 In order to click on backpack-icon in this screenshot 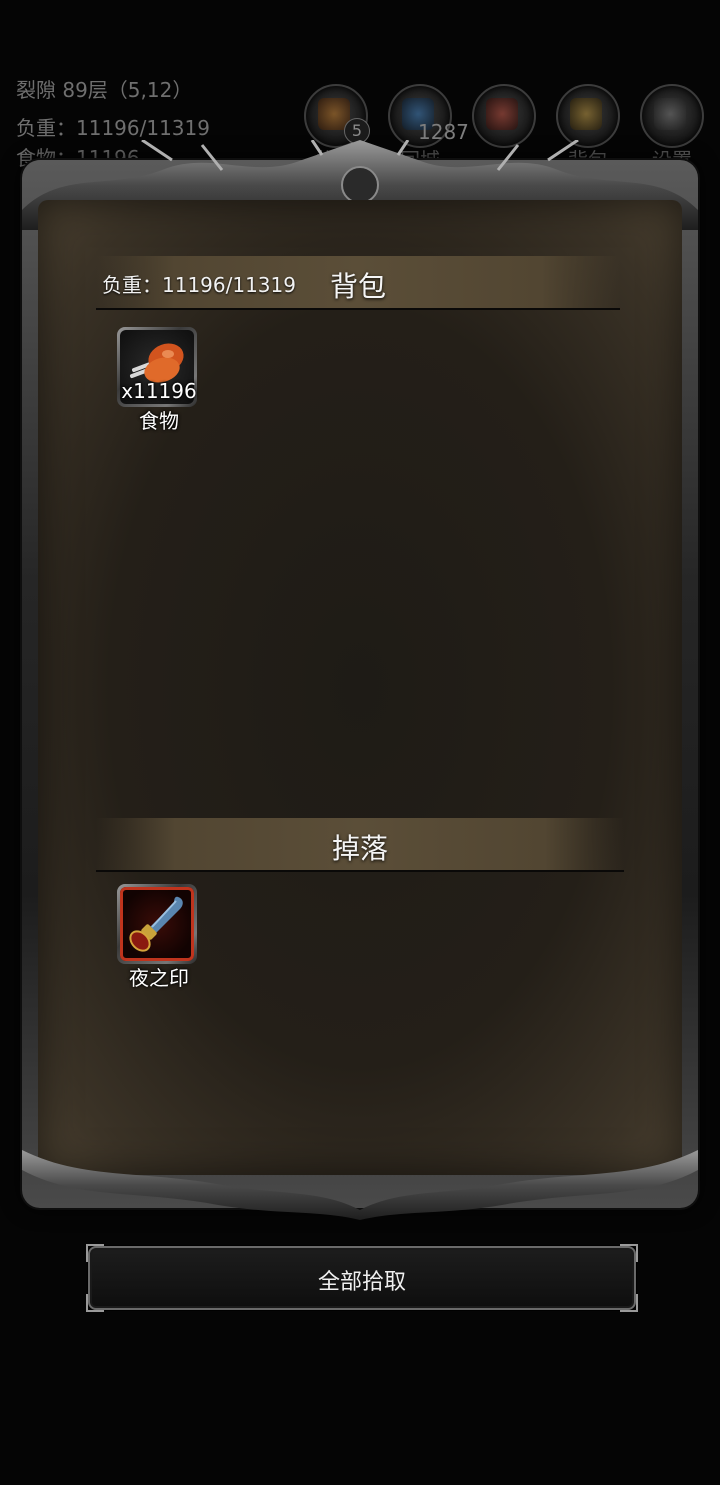, I will do `click(586, 114)`.